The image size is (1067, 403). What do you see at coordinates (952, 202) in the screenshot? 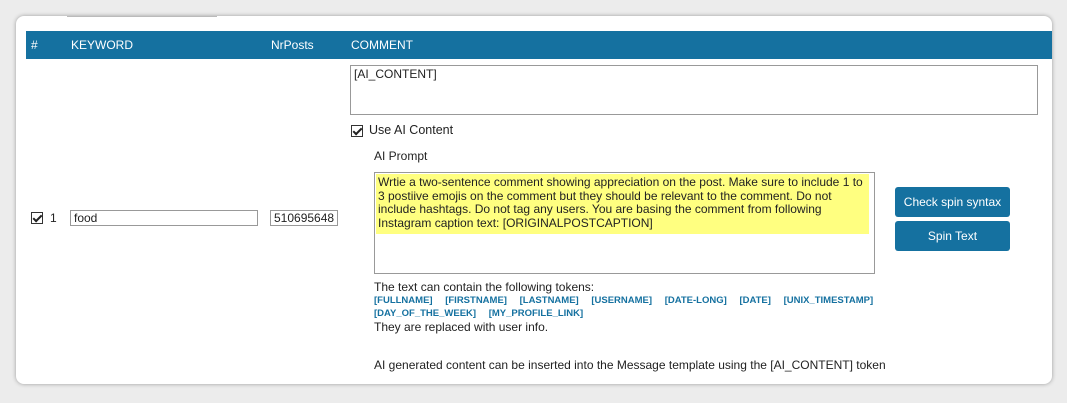
I see `check-spin-syntax-button: Check spin syntax` at bounding box center [952, 202].